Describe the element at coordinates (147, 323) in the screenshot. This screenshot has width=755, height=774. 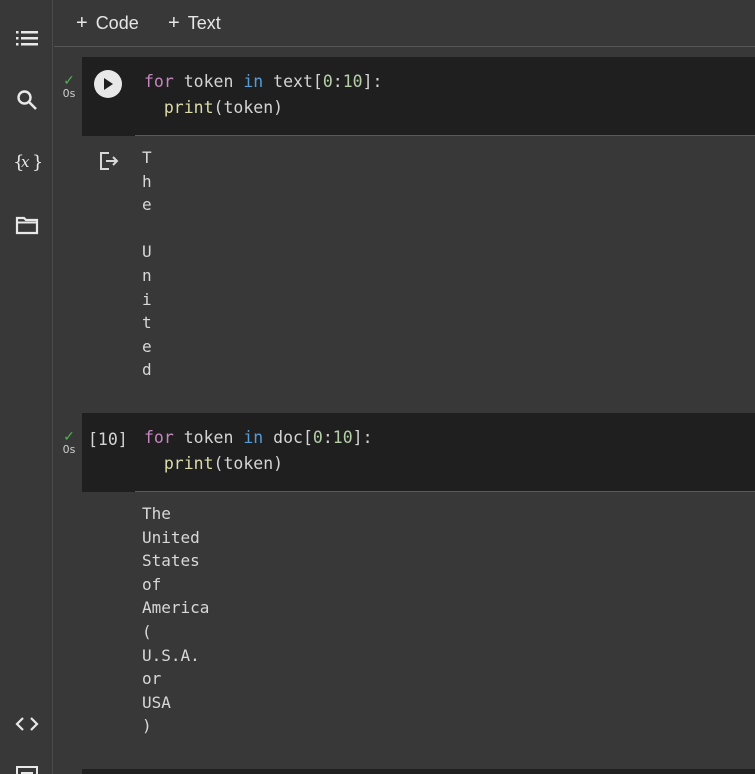
I see `output-line: t` at that location.